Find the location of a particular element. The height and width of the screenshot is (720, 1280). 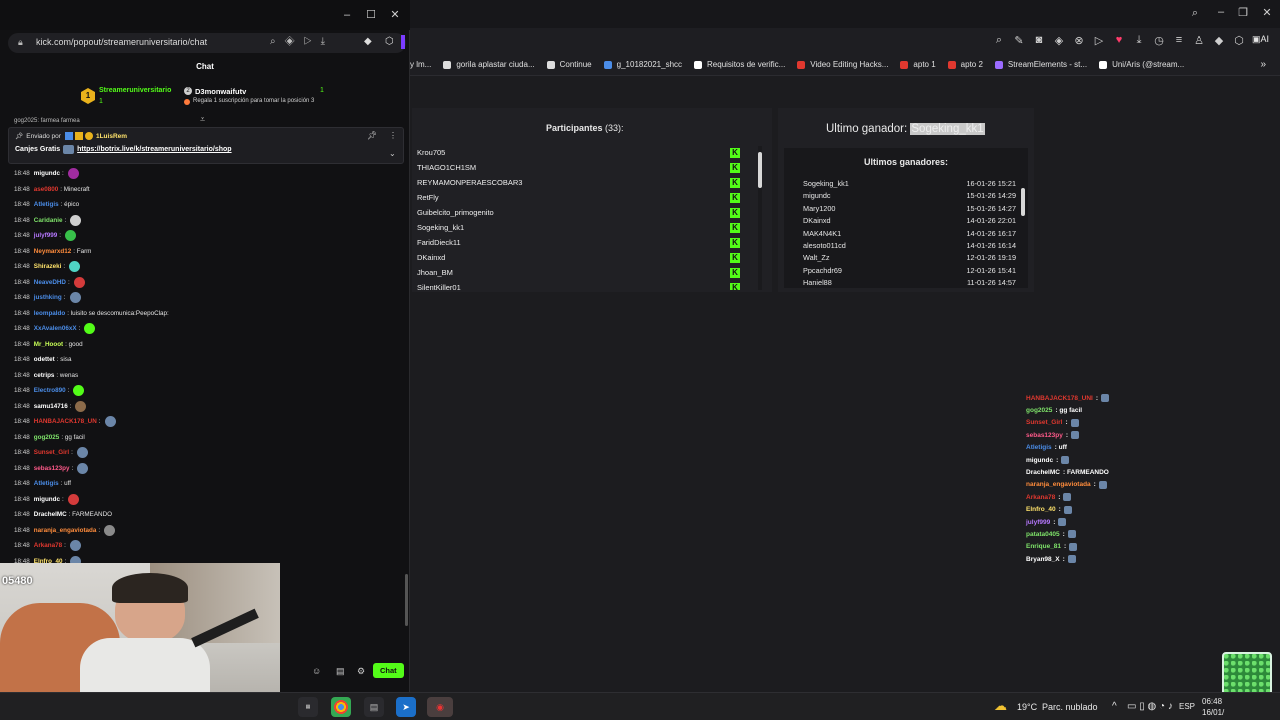

winners-scrollbar is located at coordinates (1023, 233).